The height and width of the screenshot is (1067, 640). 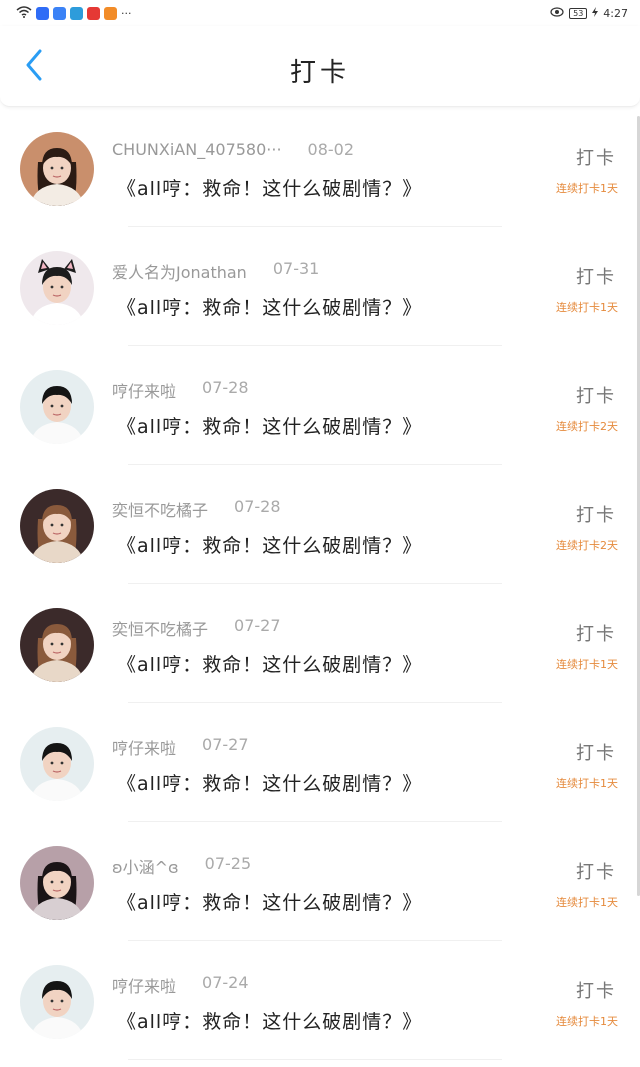 What do you see at coordinates (320, 405) in the screenshot?
I see `list-item: 哼仔来啦 07-28 《all哼：救命！这什么破剧情？》 打卡连续打卡2天` at bounding box center [320, 405].